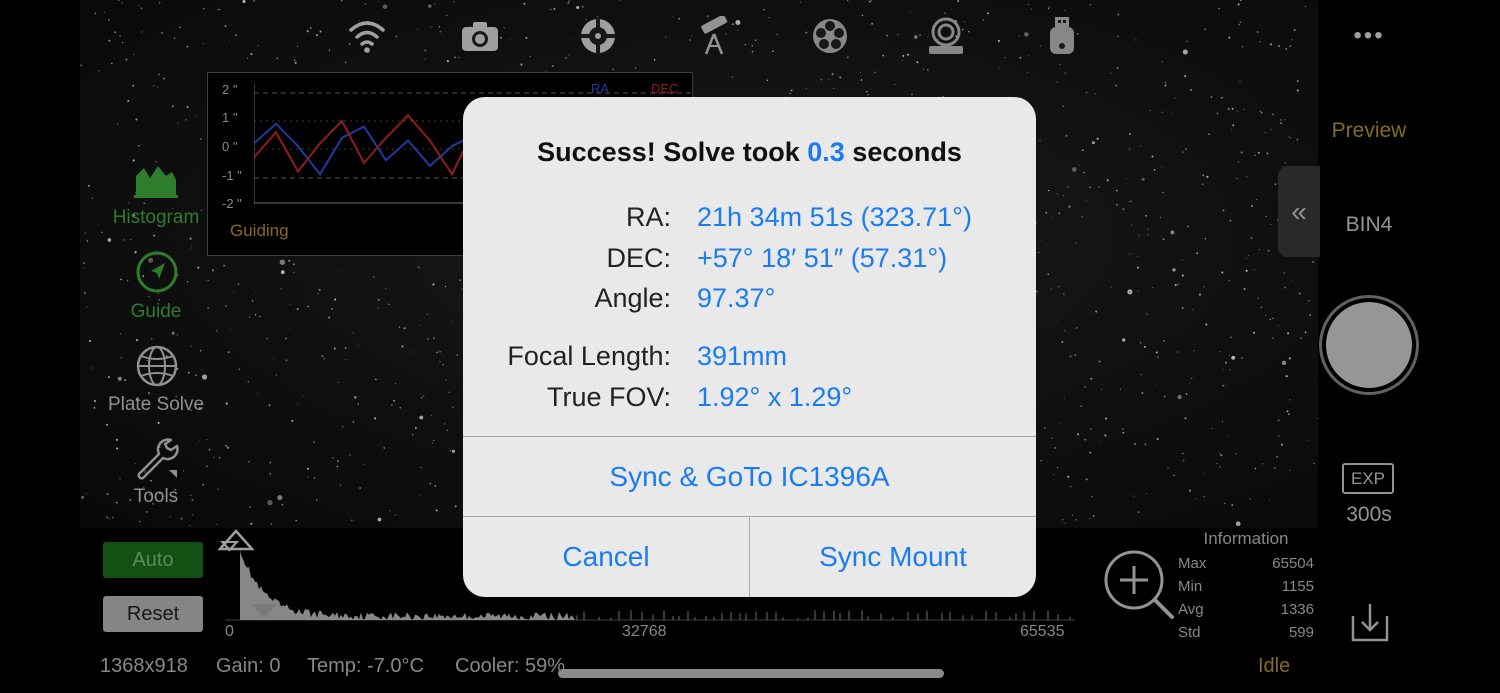 This screenshot has width=1500, height=693. I want to click on ra-label: RA:, so click(648, 217).